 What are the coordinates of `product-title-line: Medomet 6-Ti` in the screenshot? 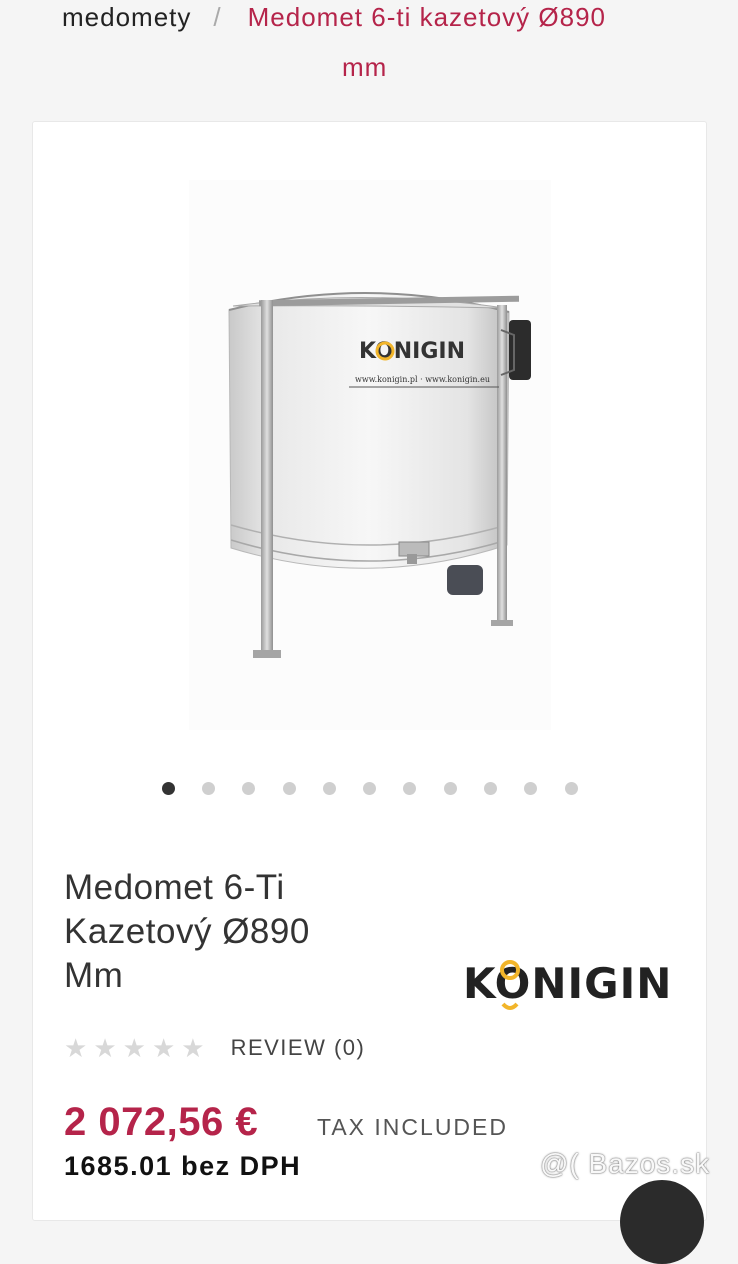 It's located at (174, 887).